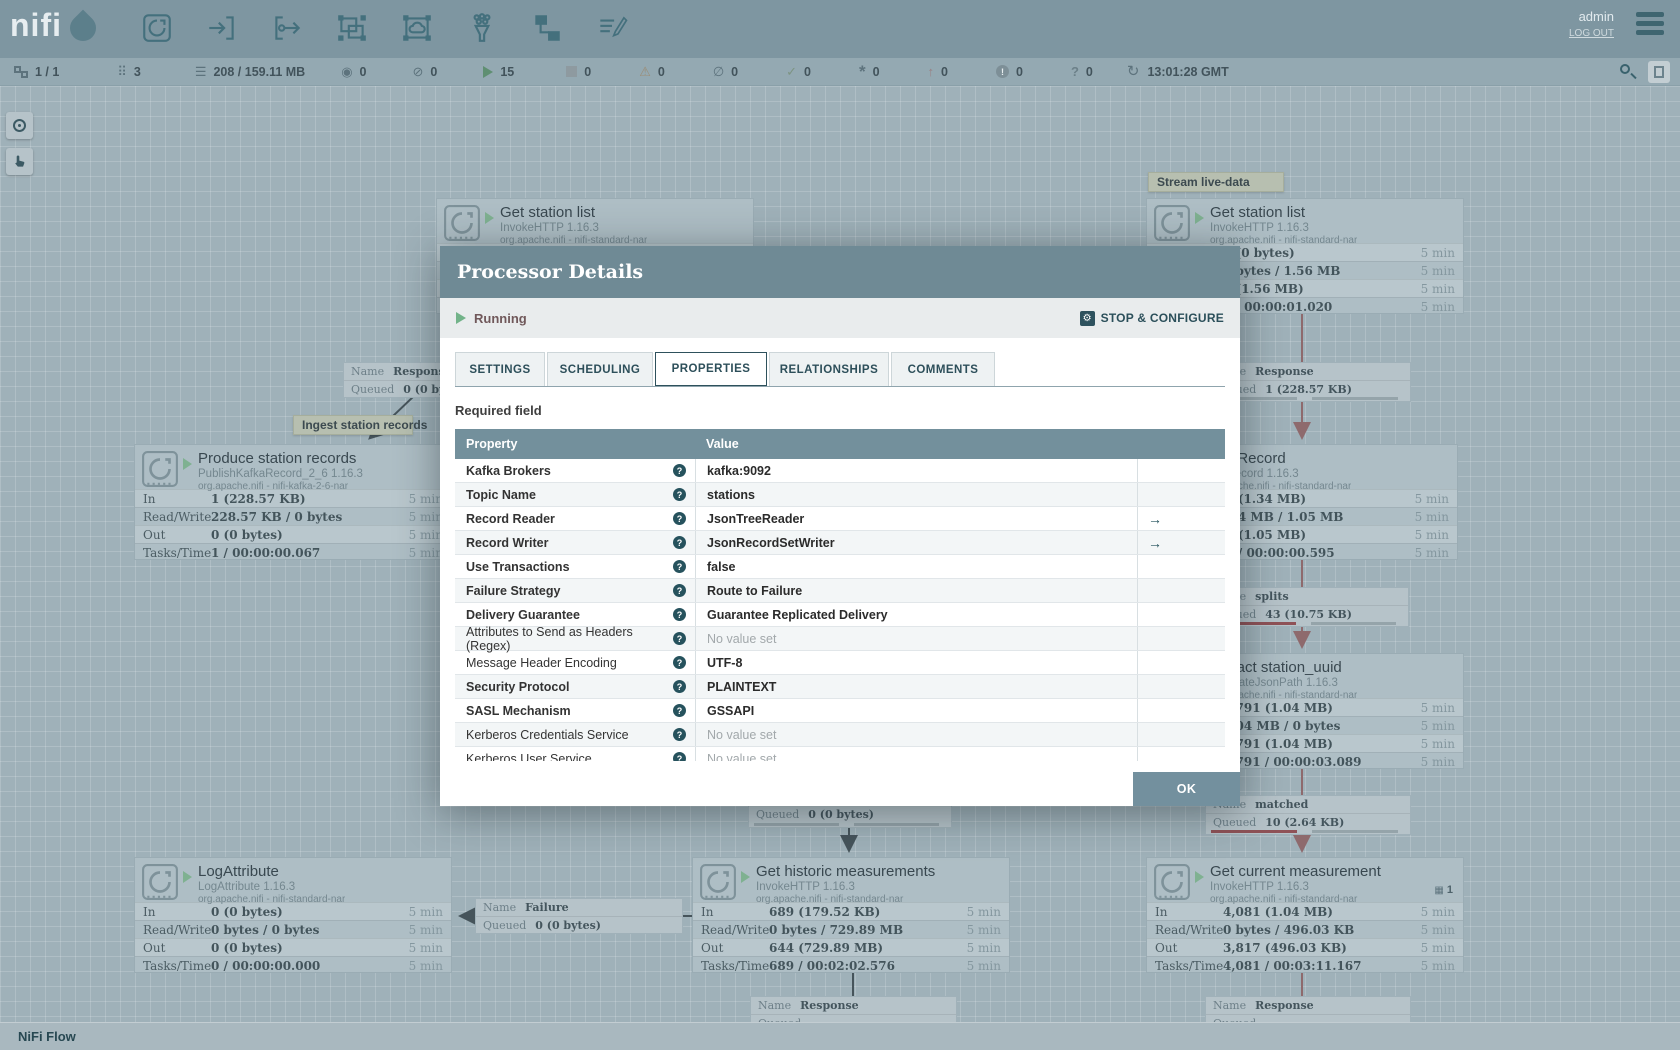 This screenshot has width=1680, height=1050. What do you see at coordinates (711, 369) in the screenshot?
I see `tab-properties: PROPERTIES` at bounding box center [711, 369].